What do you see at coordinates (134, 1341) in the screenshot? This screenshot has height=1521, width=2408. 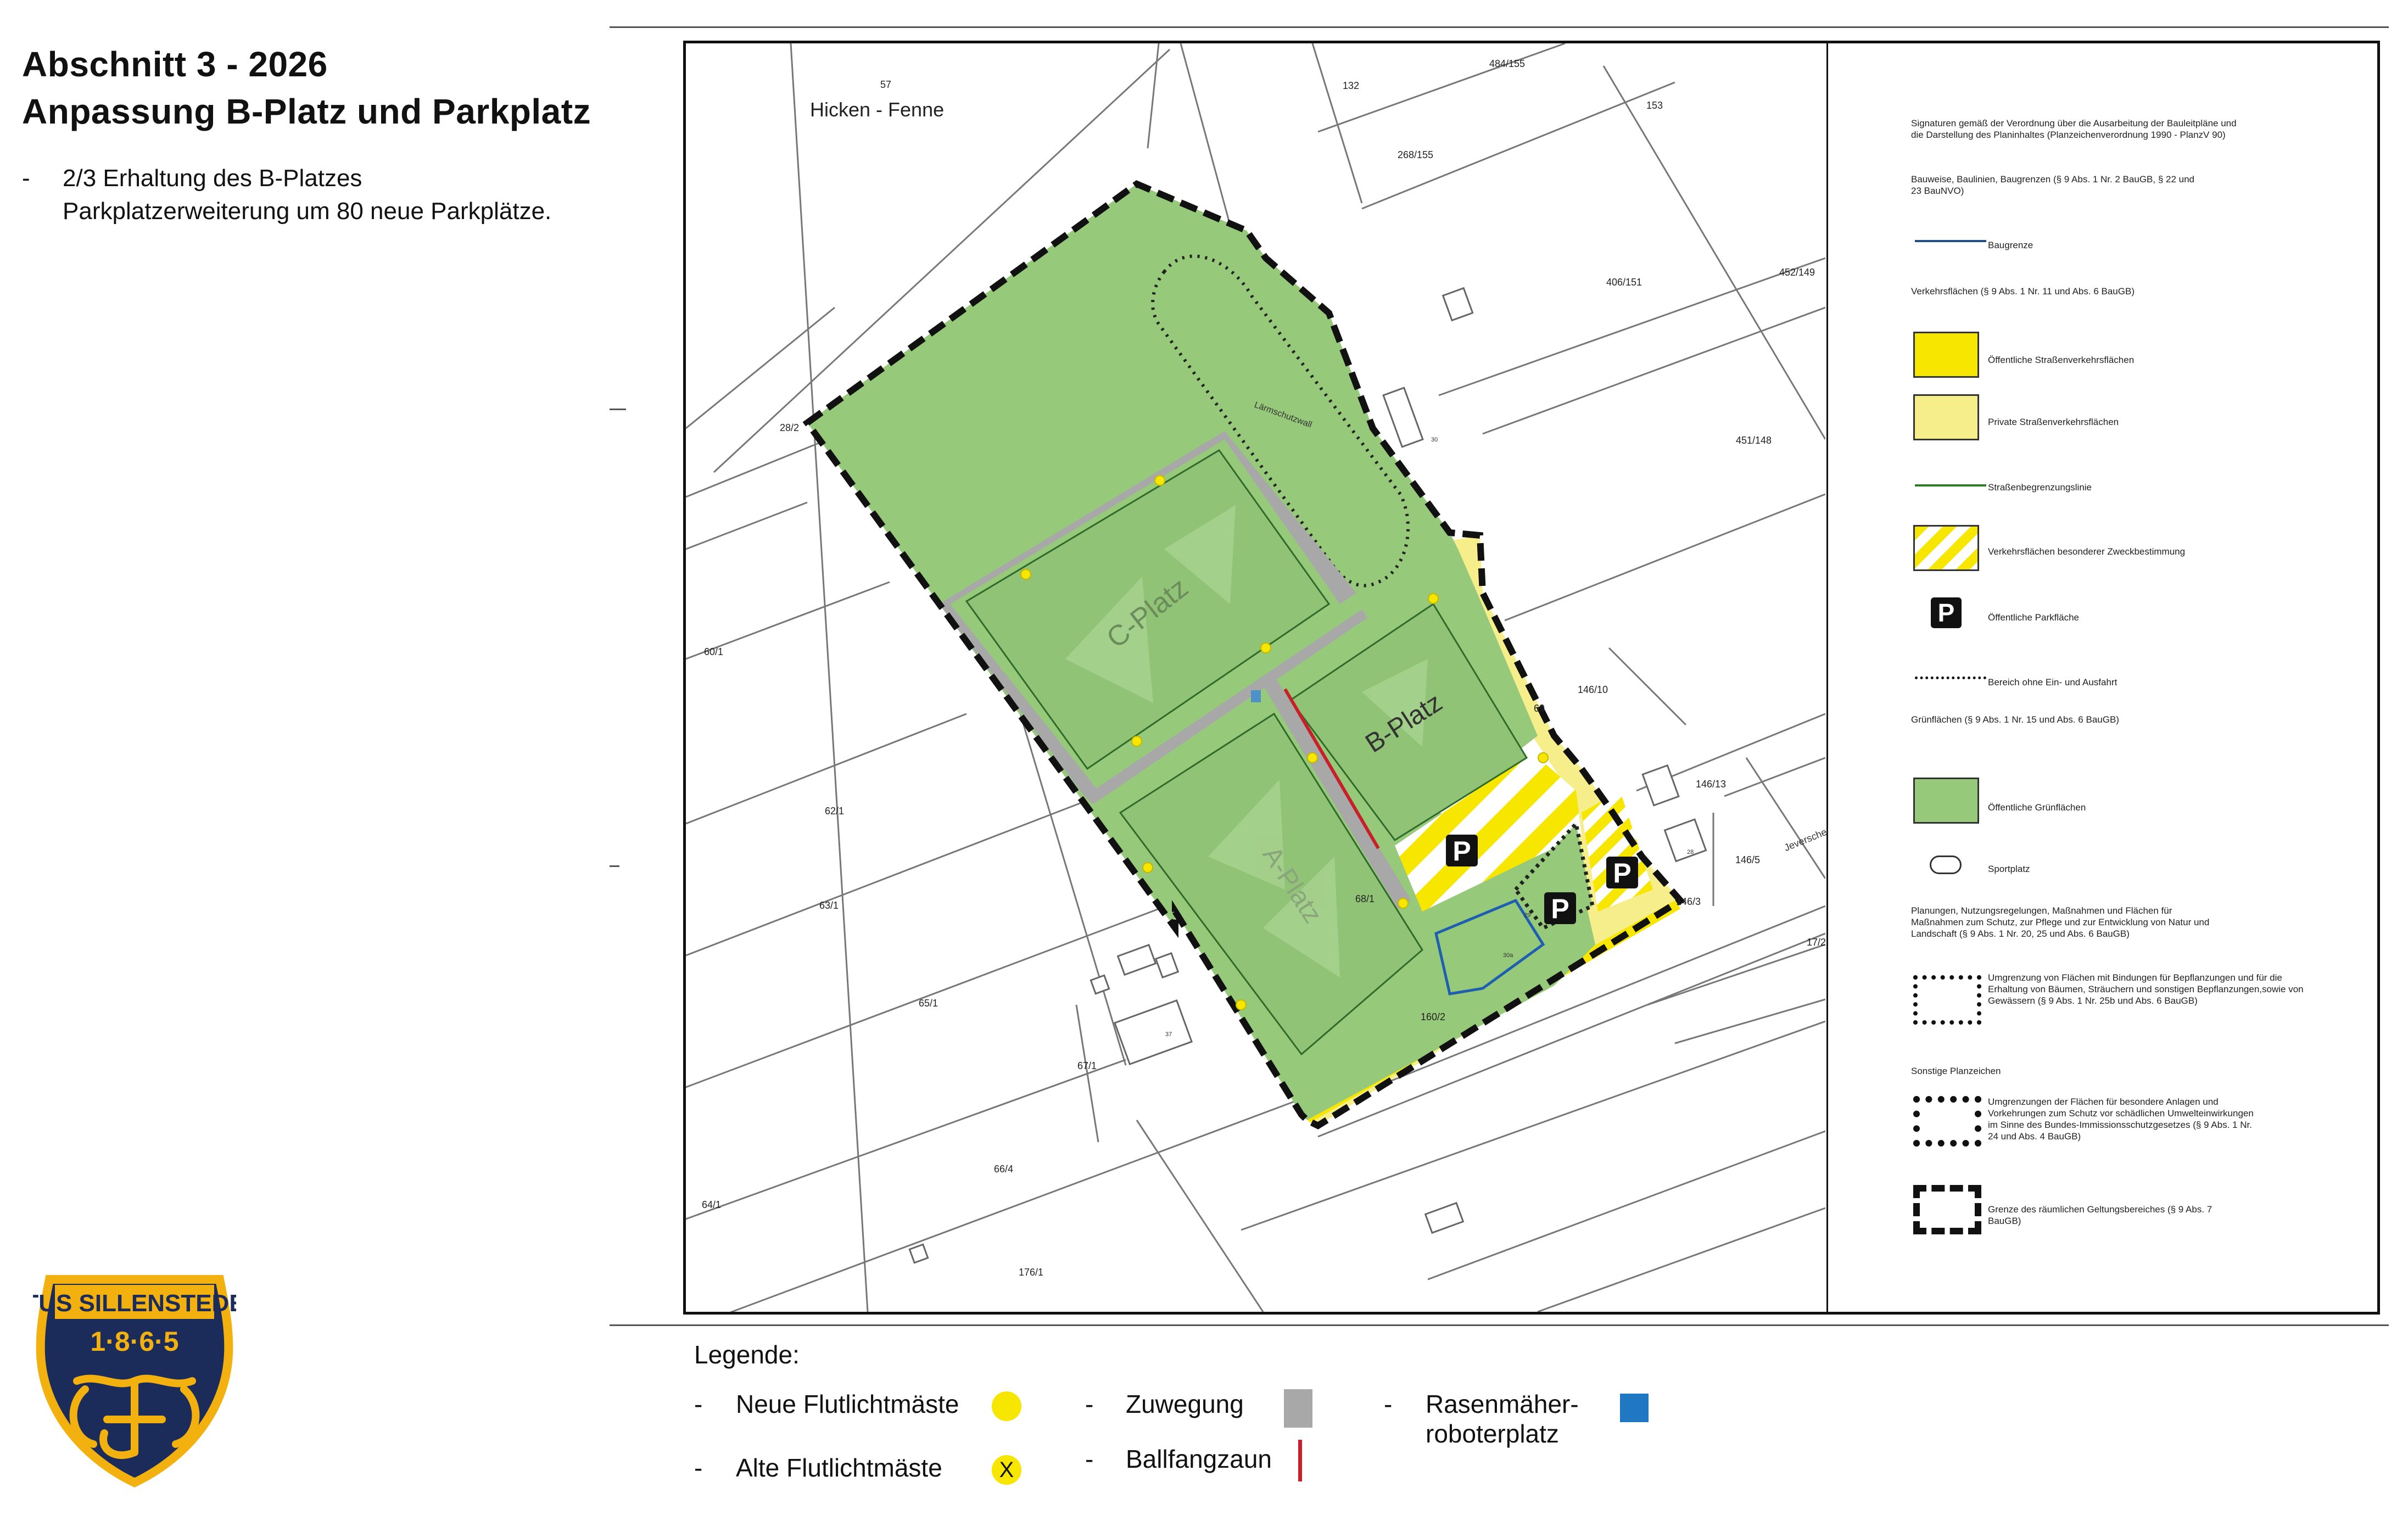 I see `logo-text-line-2: 1·8·6·5` at bounding box center [134, 1341].